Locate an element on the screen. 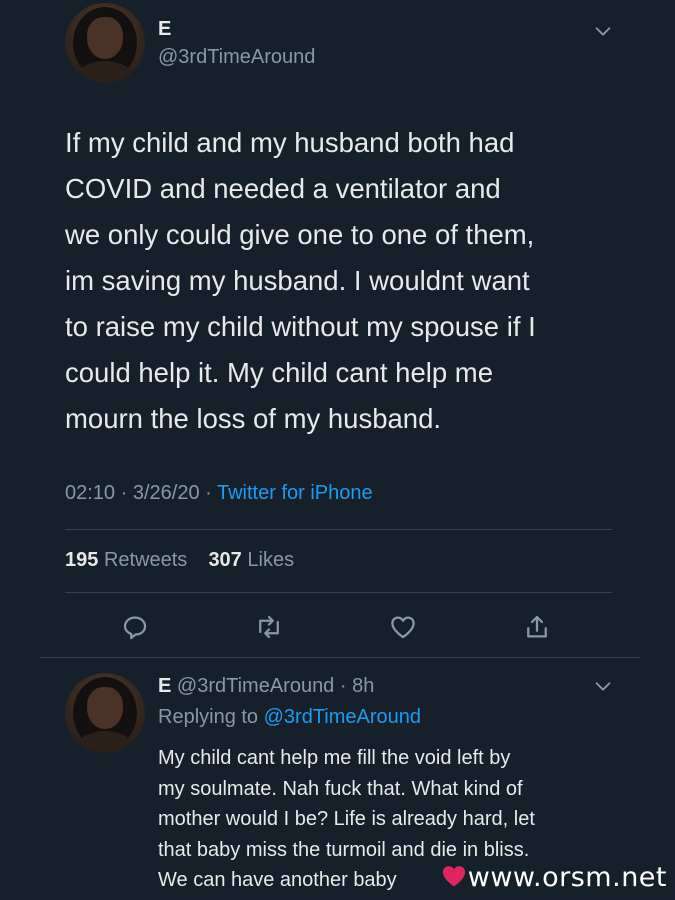 The height and width of the screenshot is (900, 675). retweets-stat: 195 Retweets is located at coordinates (126, 560).